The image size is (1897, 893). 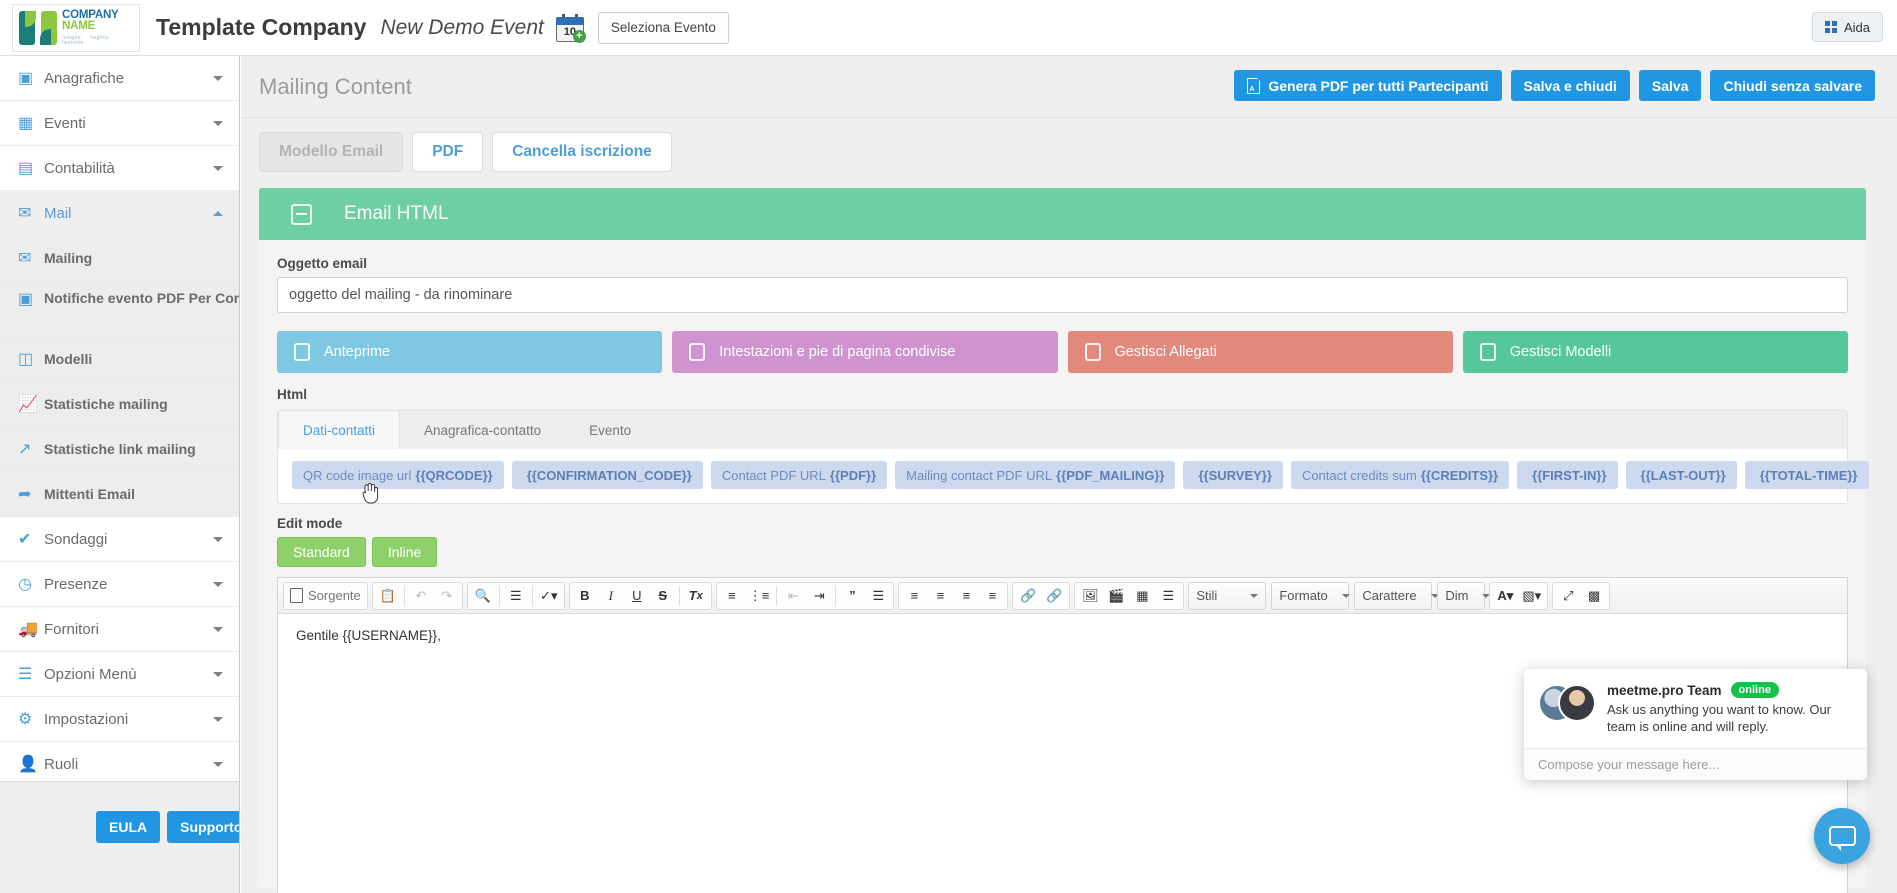 What do you see at coordinates (119, 494) in the screenshot?
I see `sidebar-item-mittenti-email: ➦ Mittenti Email` at bounding box center [119, 494].